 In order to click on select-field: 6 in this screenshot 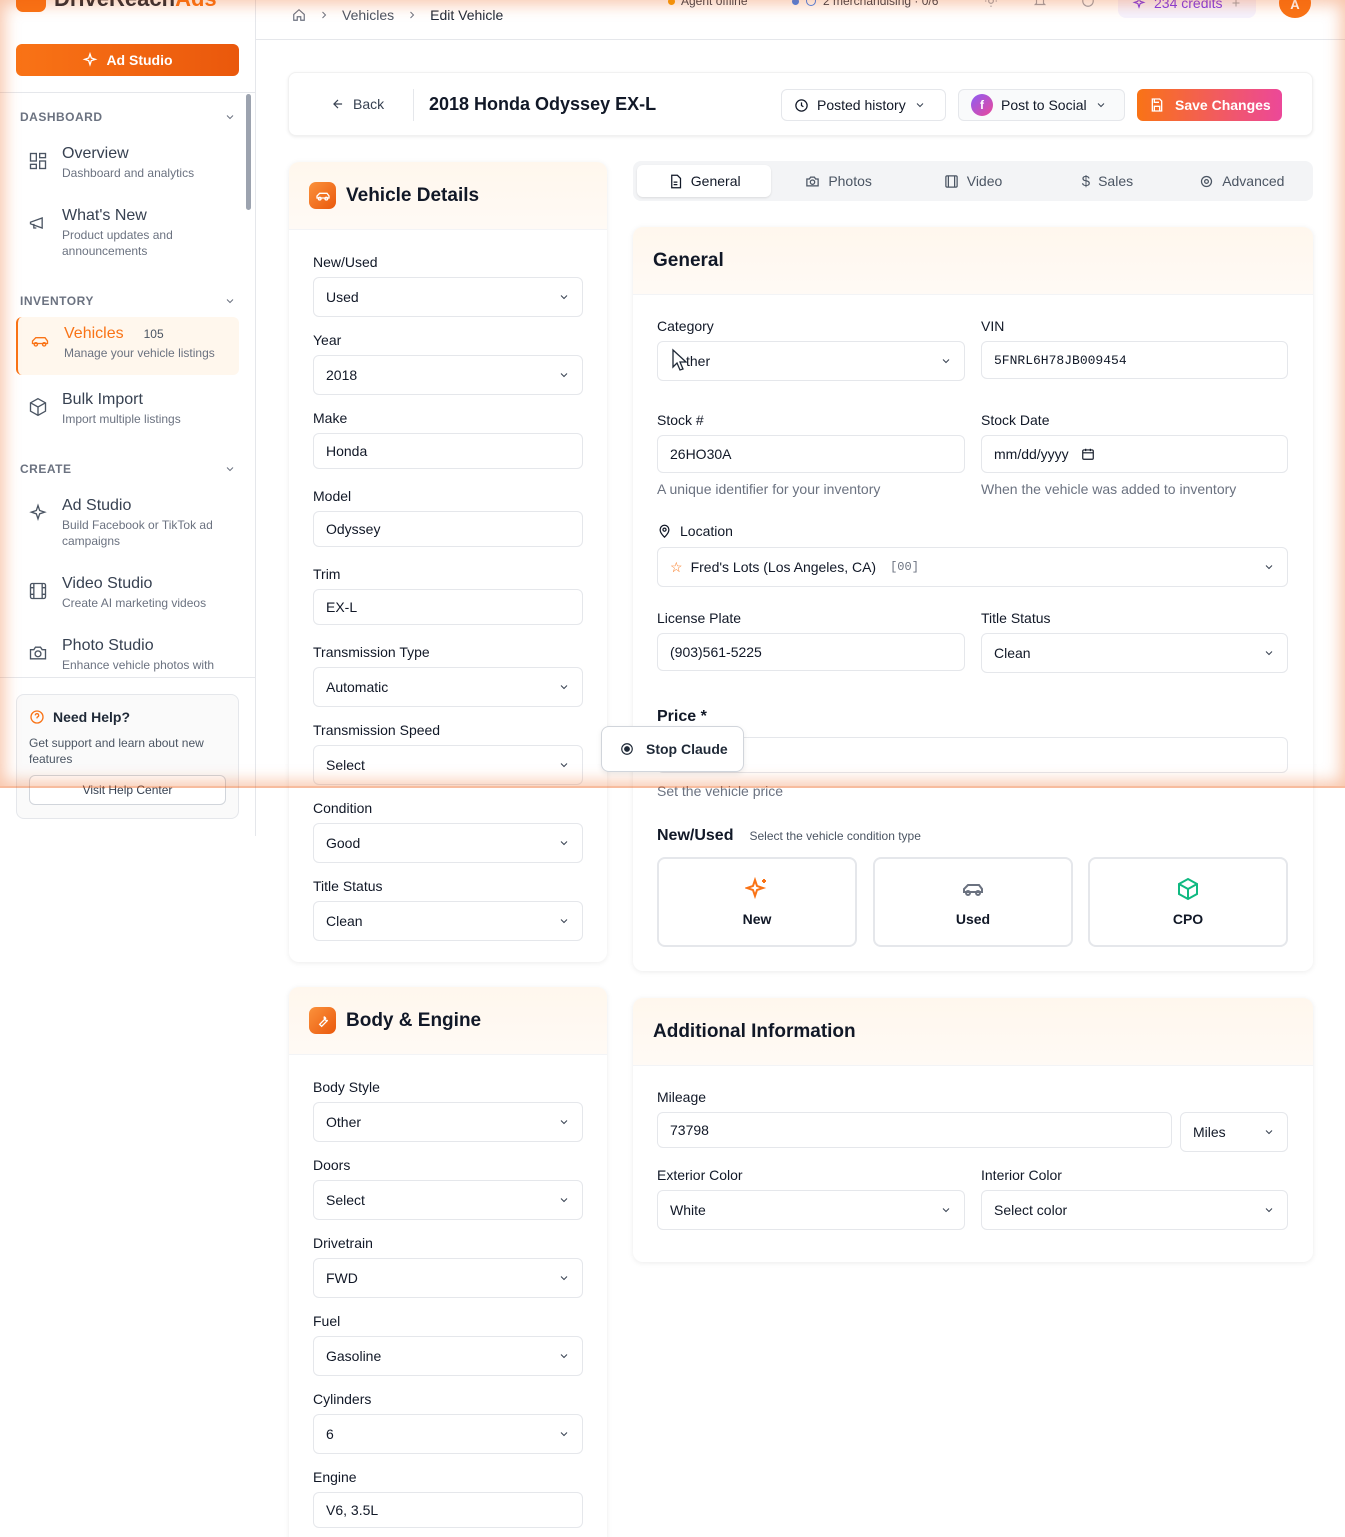, I will do `click(448, 1434)`.